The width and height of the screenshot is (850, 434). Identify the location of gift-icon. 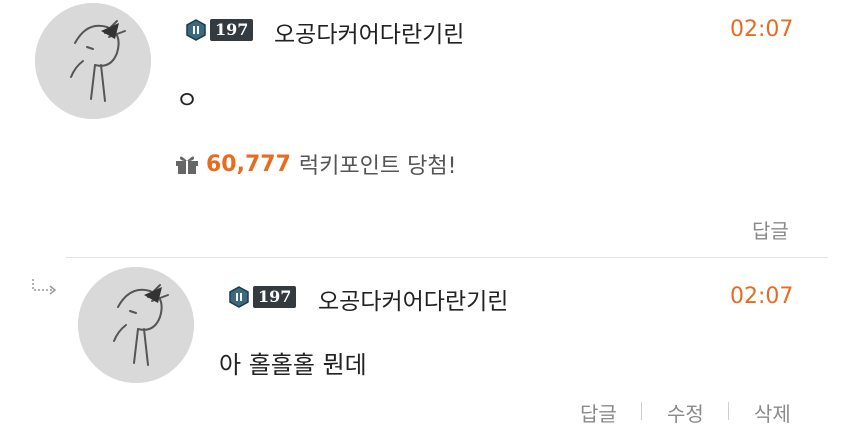
(187, 165).